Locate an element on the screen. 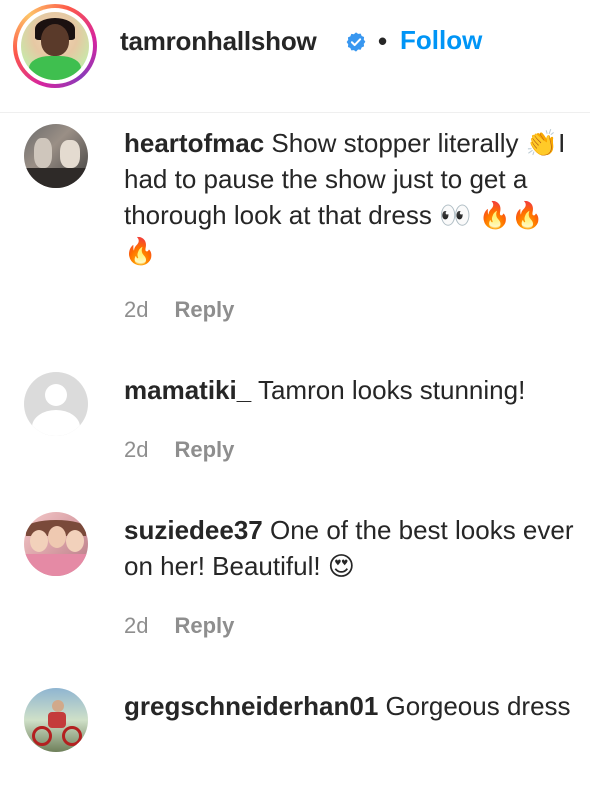 This screenshot has width=590, height=796. verified-badge-icon is located at coordinates (356, 42).